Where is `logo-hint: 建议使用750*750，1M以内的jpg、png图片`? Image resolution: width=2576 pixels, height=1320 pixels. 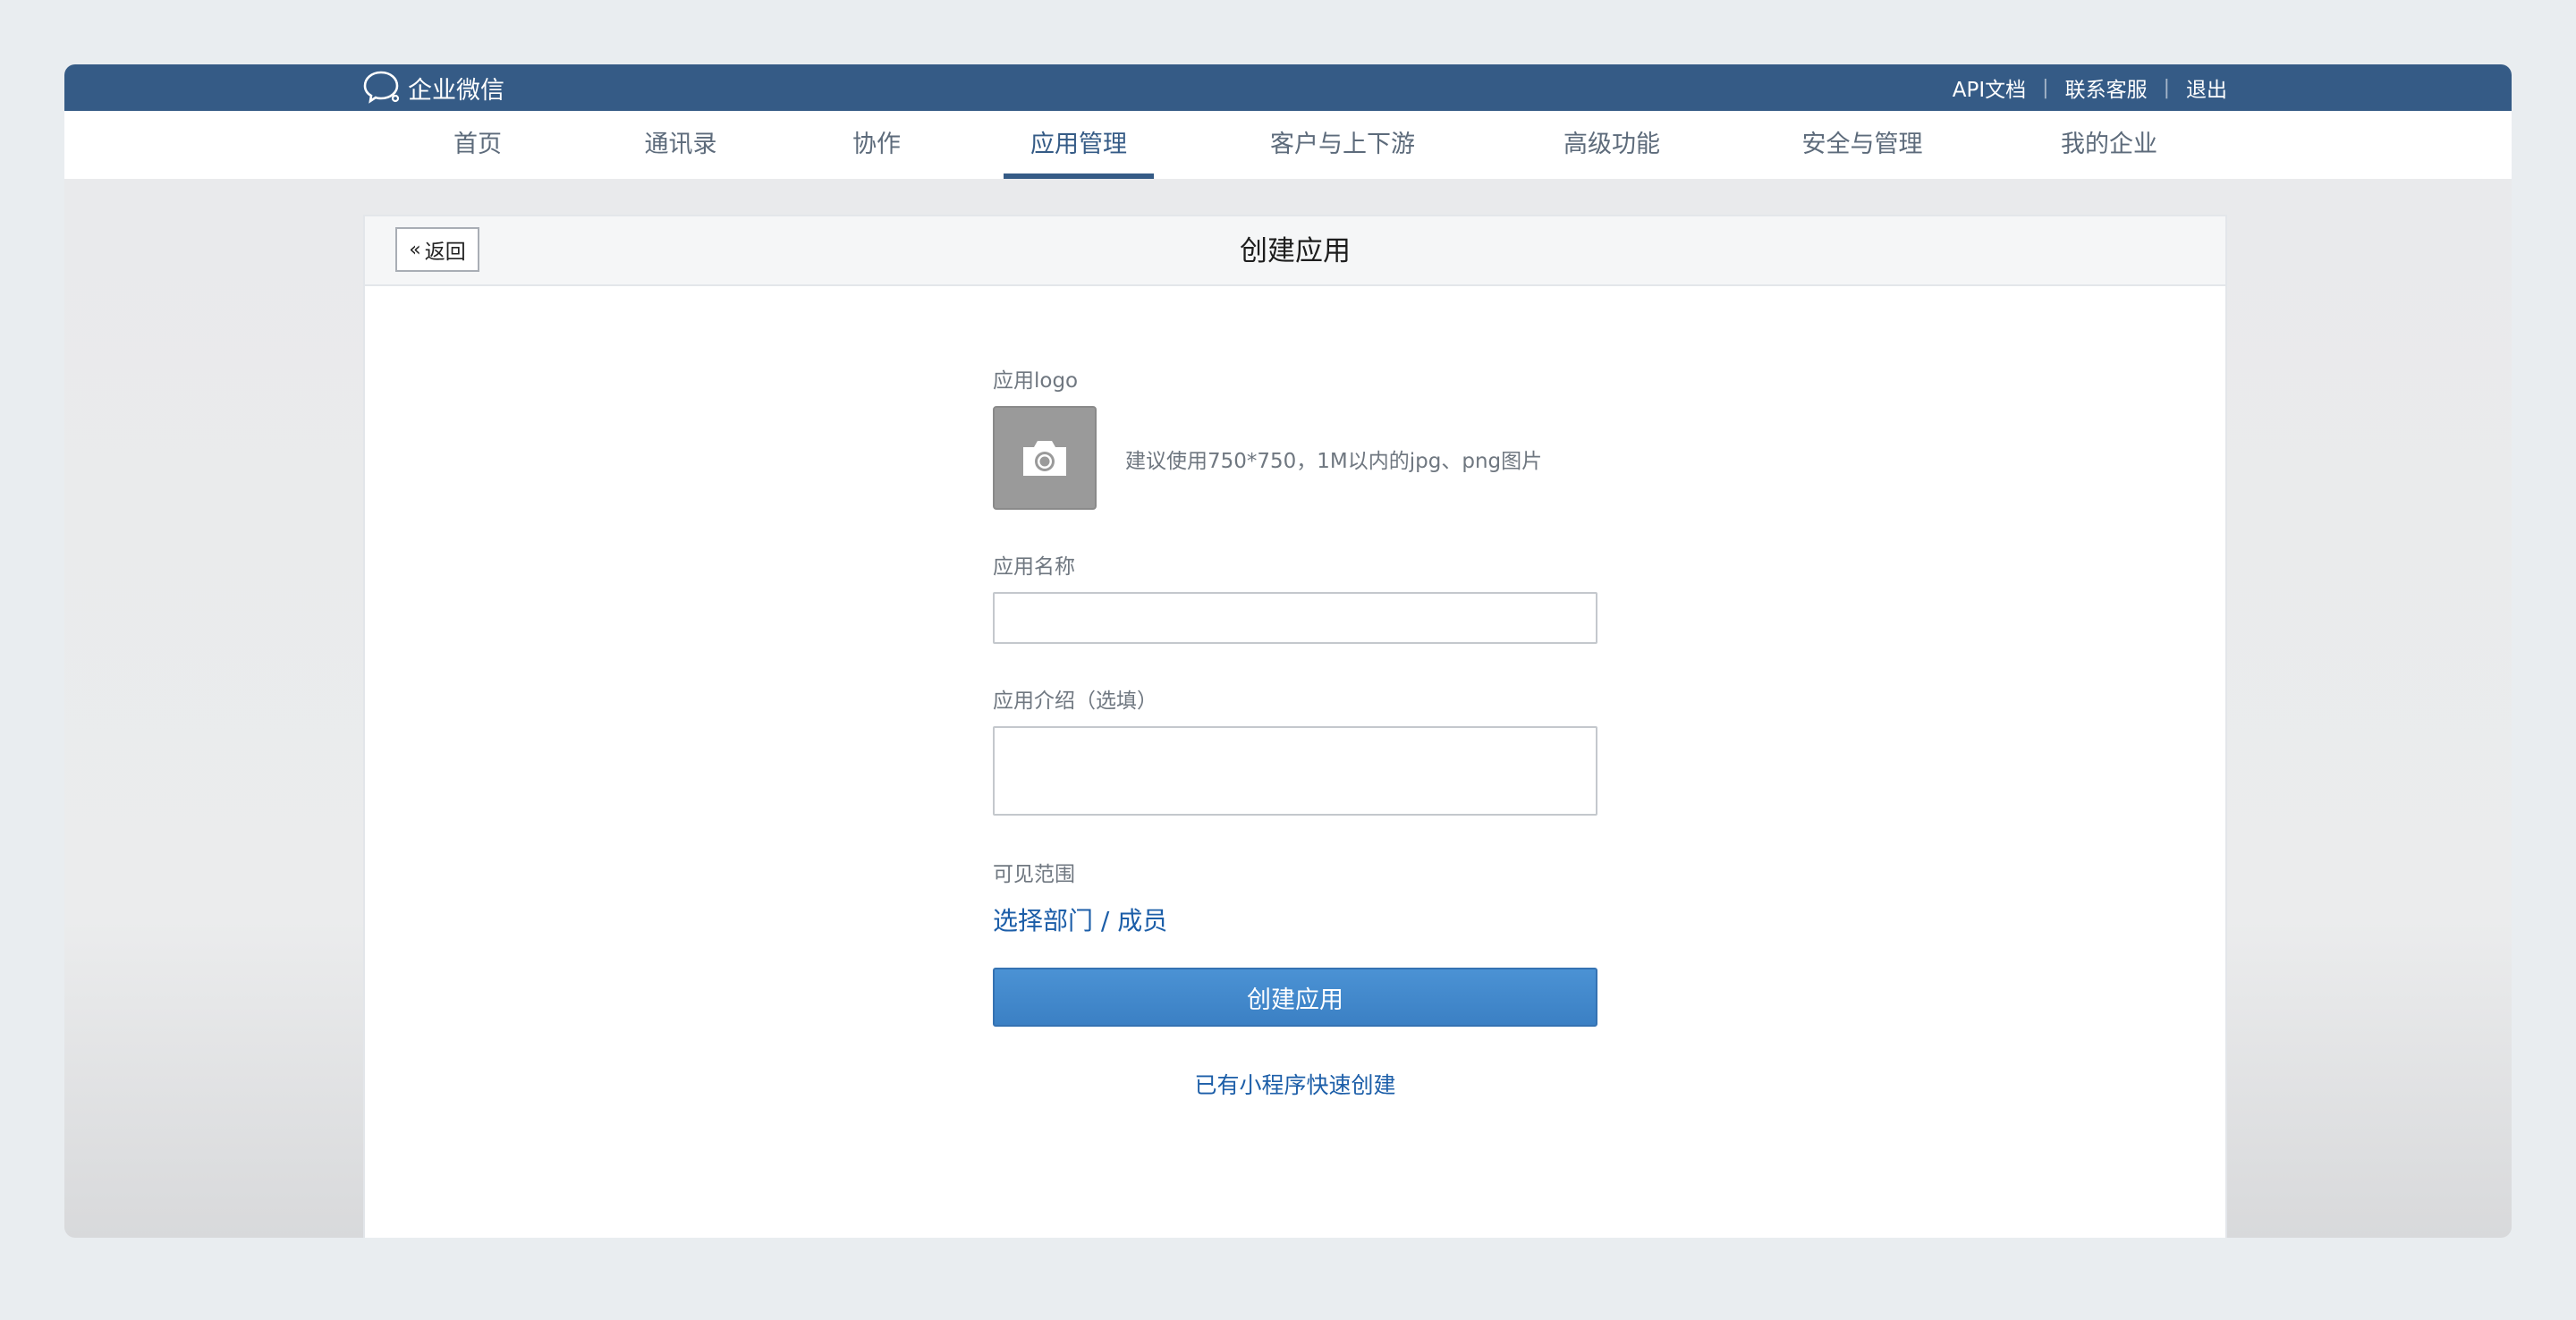 logo-hint: 建议使用750*750，1M以内的jpg、png图片 is located at coordinates (1334, 461).